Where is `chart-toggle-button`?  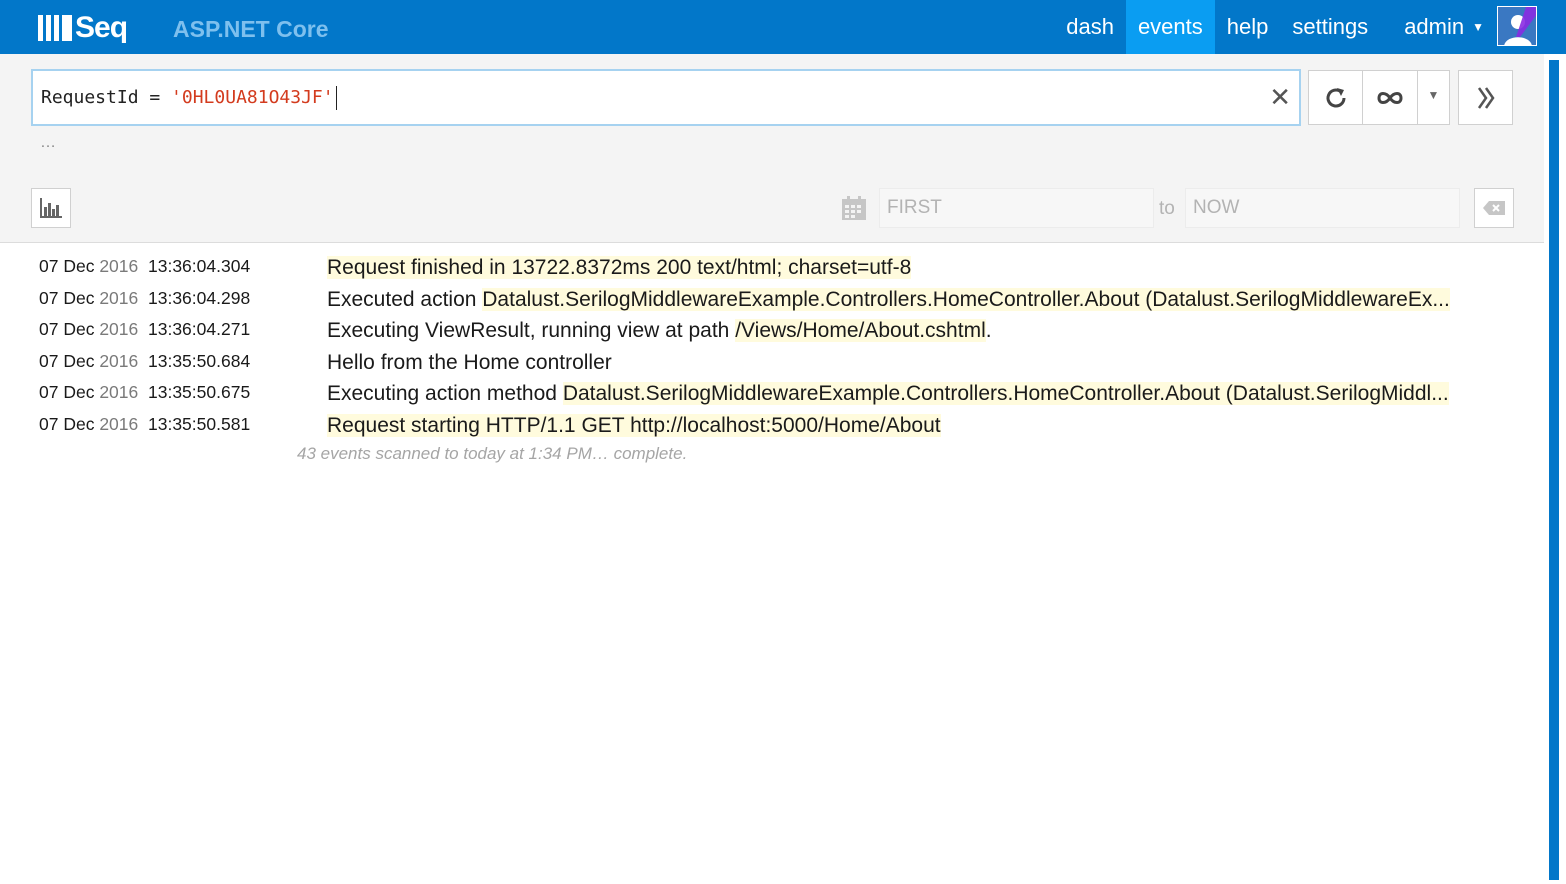 chart-toggle-button is located at coordinates (51, 208).